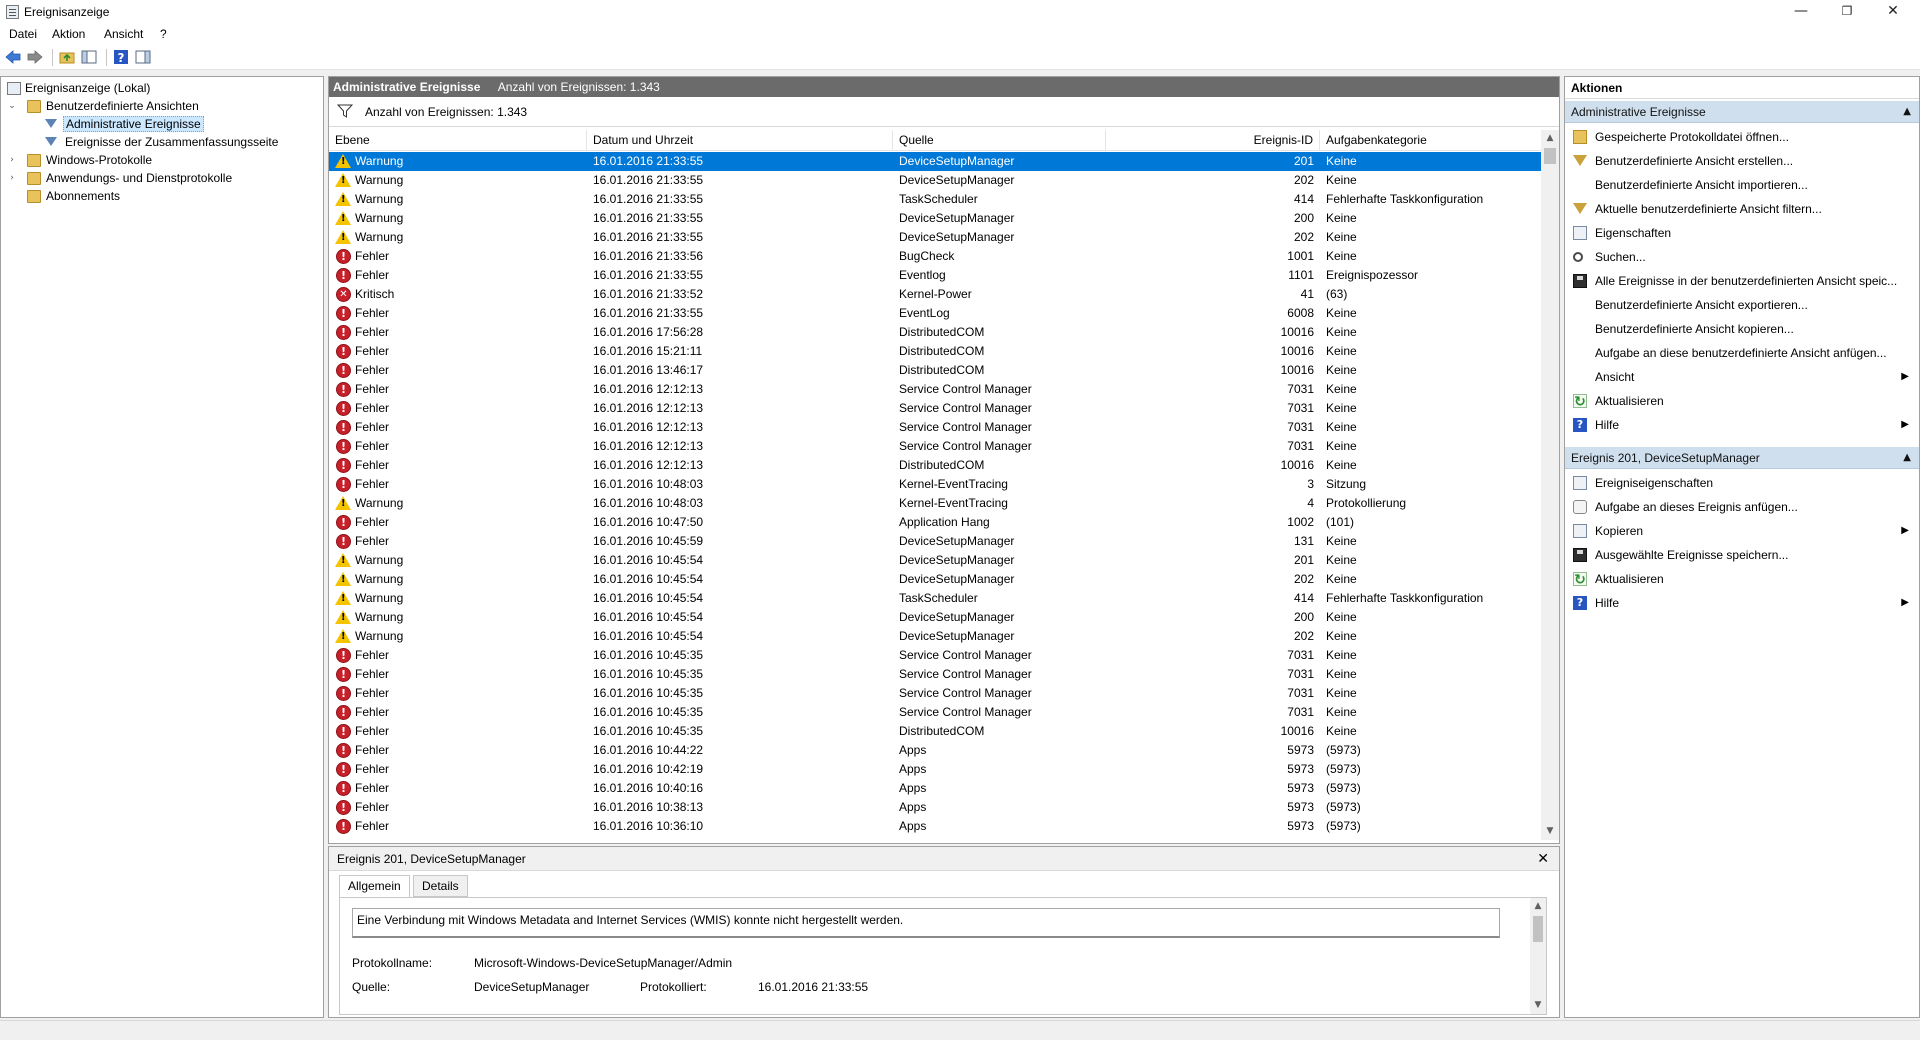  I want to click on back-arrow-icon, so click(13, 57).